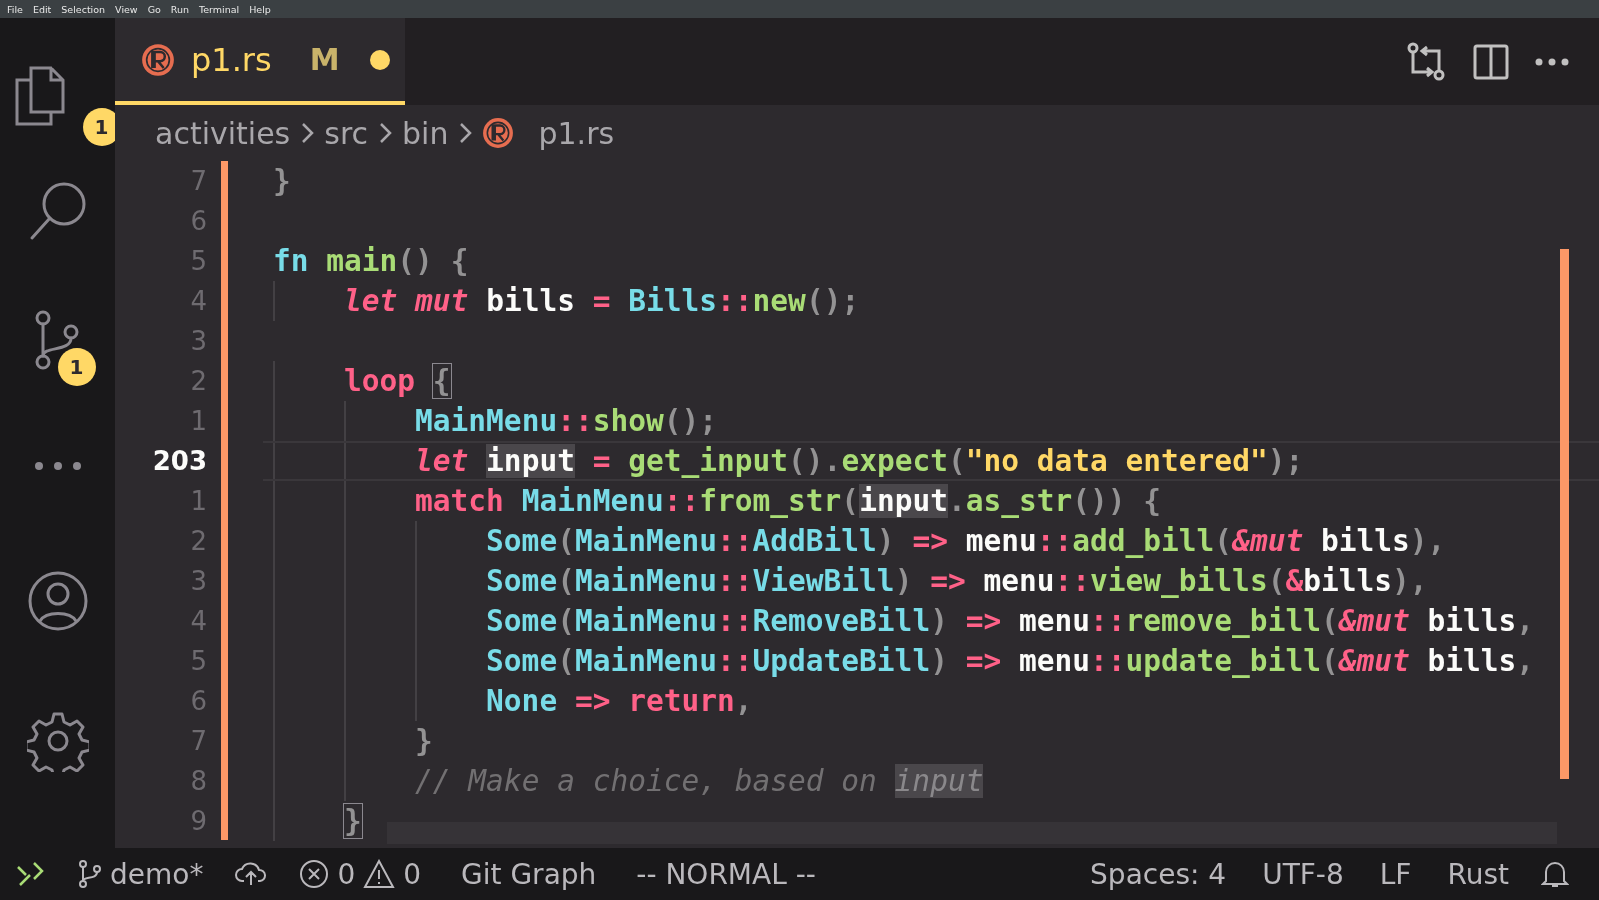 Image resolution: width=1599 pixels, height=900 pixels. I want to click on code-line: let input = get_input().expect("no data entered");, so click(859, 461).